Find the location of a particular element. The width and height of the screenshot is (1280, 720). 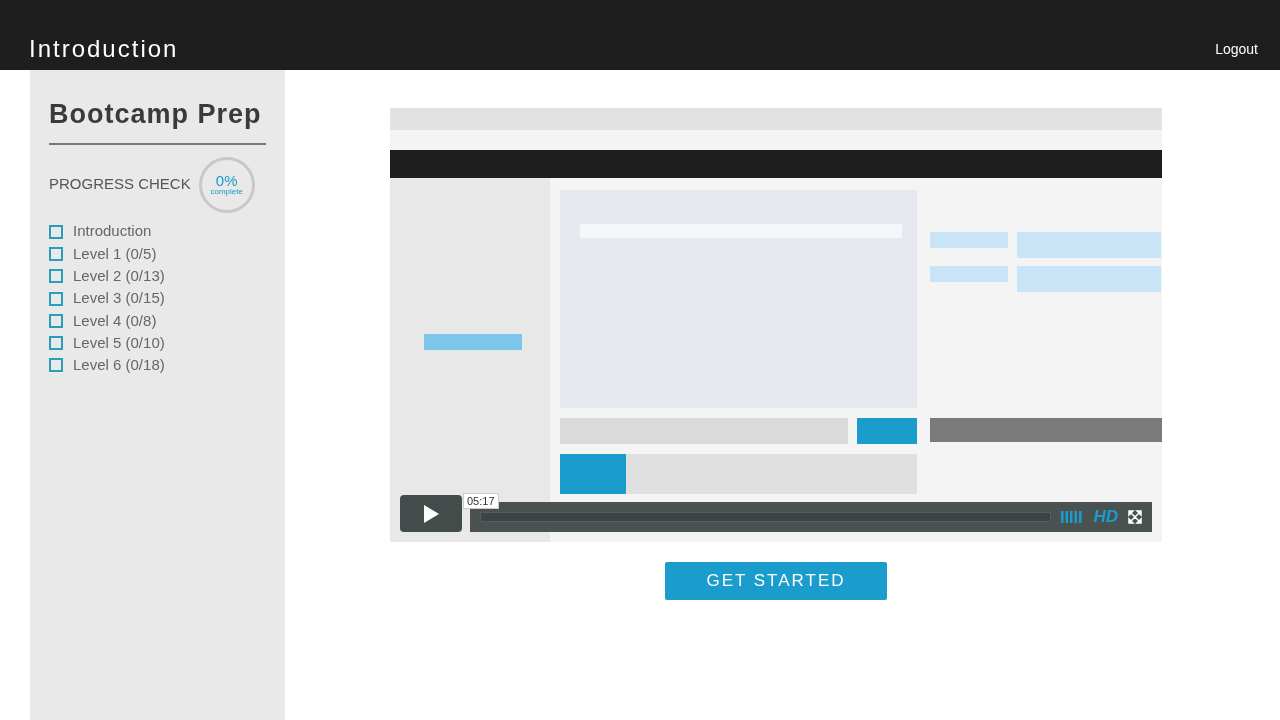

lesson-label: Introduction is located at coordinates (112, 231).